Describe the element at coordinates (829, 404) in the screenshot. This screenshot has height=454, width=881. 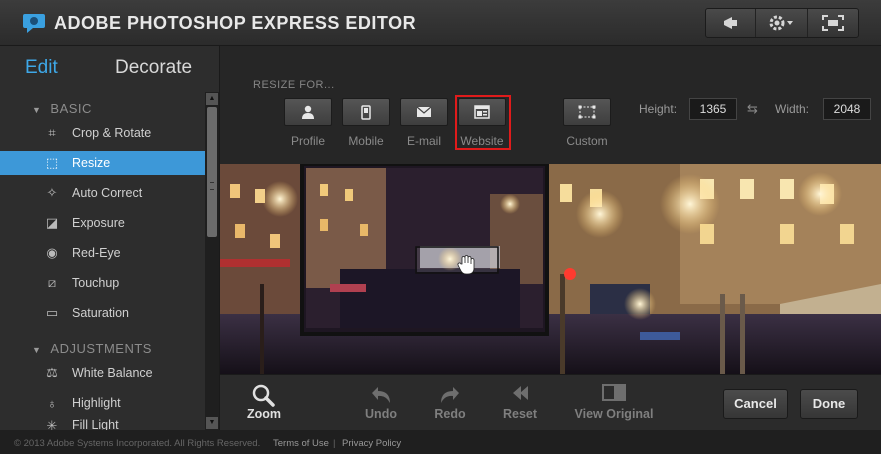
I see `done-button: Done` at that location.